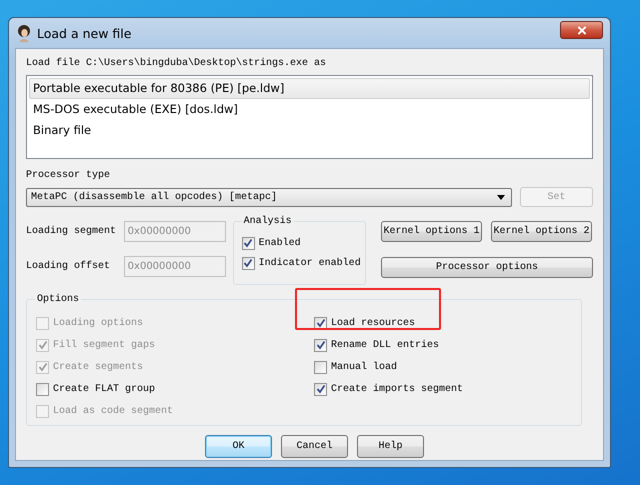 This screenshot has height=485, width=640. I want to click on checkbox-label: Enabled, so click(279, 243).